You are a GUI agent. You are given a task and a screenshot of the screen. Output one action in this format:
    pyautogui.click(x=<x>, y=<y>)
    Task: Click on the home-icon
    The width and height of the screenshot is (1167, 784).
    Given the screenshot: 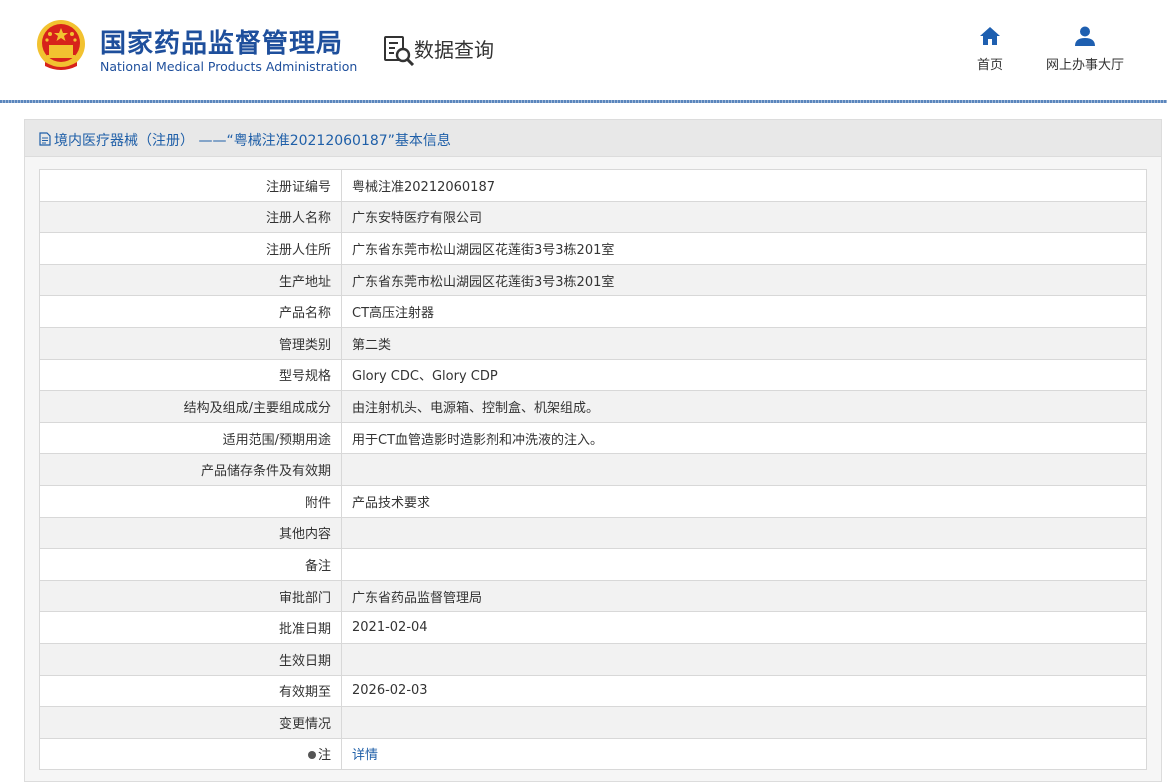 What is the action you would take?
    pyautogui.click(x=990, y=36)
    